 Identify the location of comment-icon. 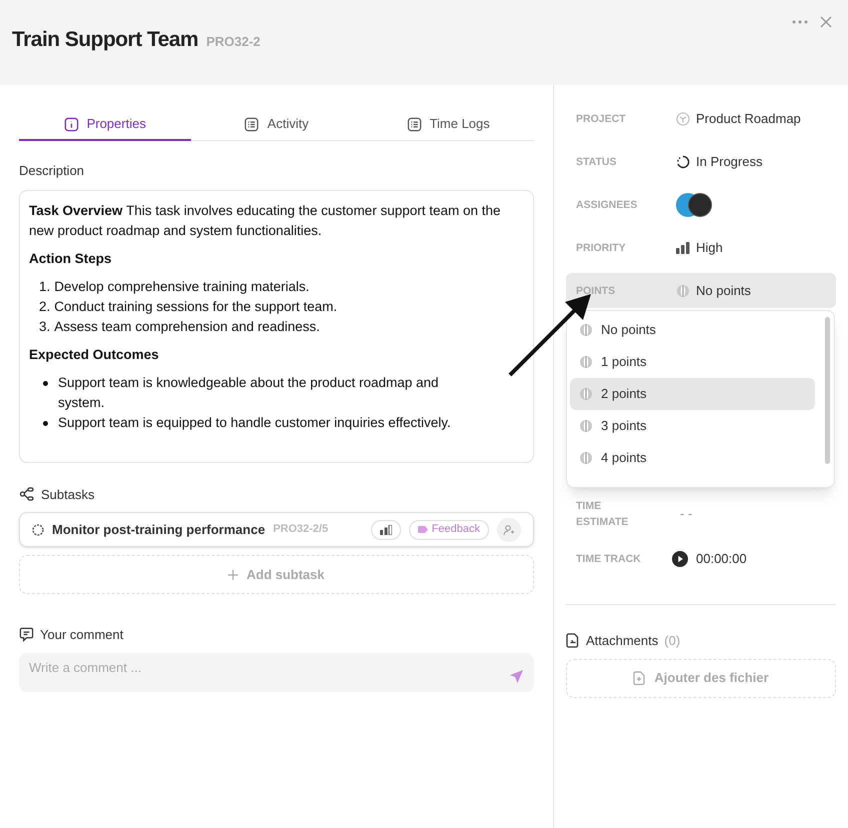
(26, 634).